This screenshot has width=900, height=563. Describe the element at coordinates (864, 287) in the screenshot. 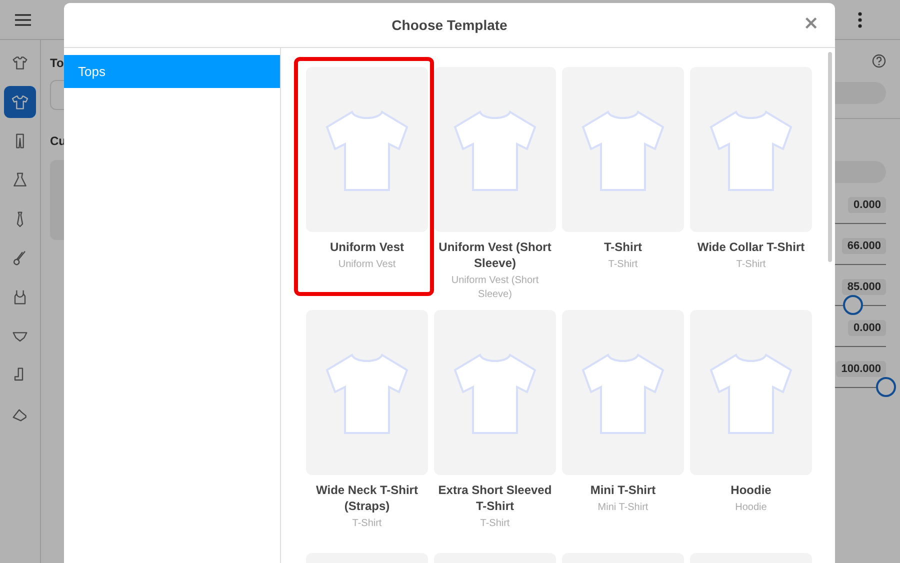

I see `slider-value: 85.000` at that location.